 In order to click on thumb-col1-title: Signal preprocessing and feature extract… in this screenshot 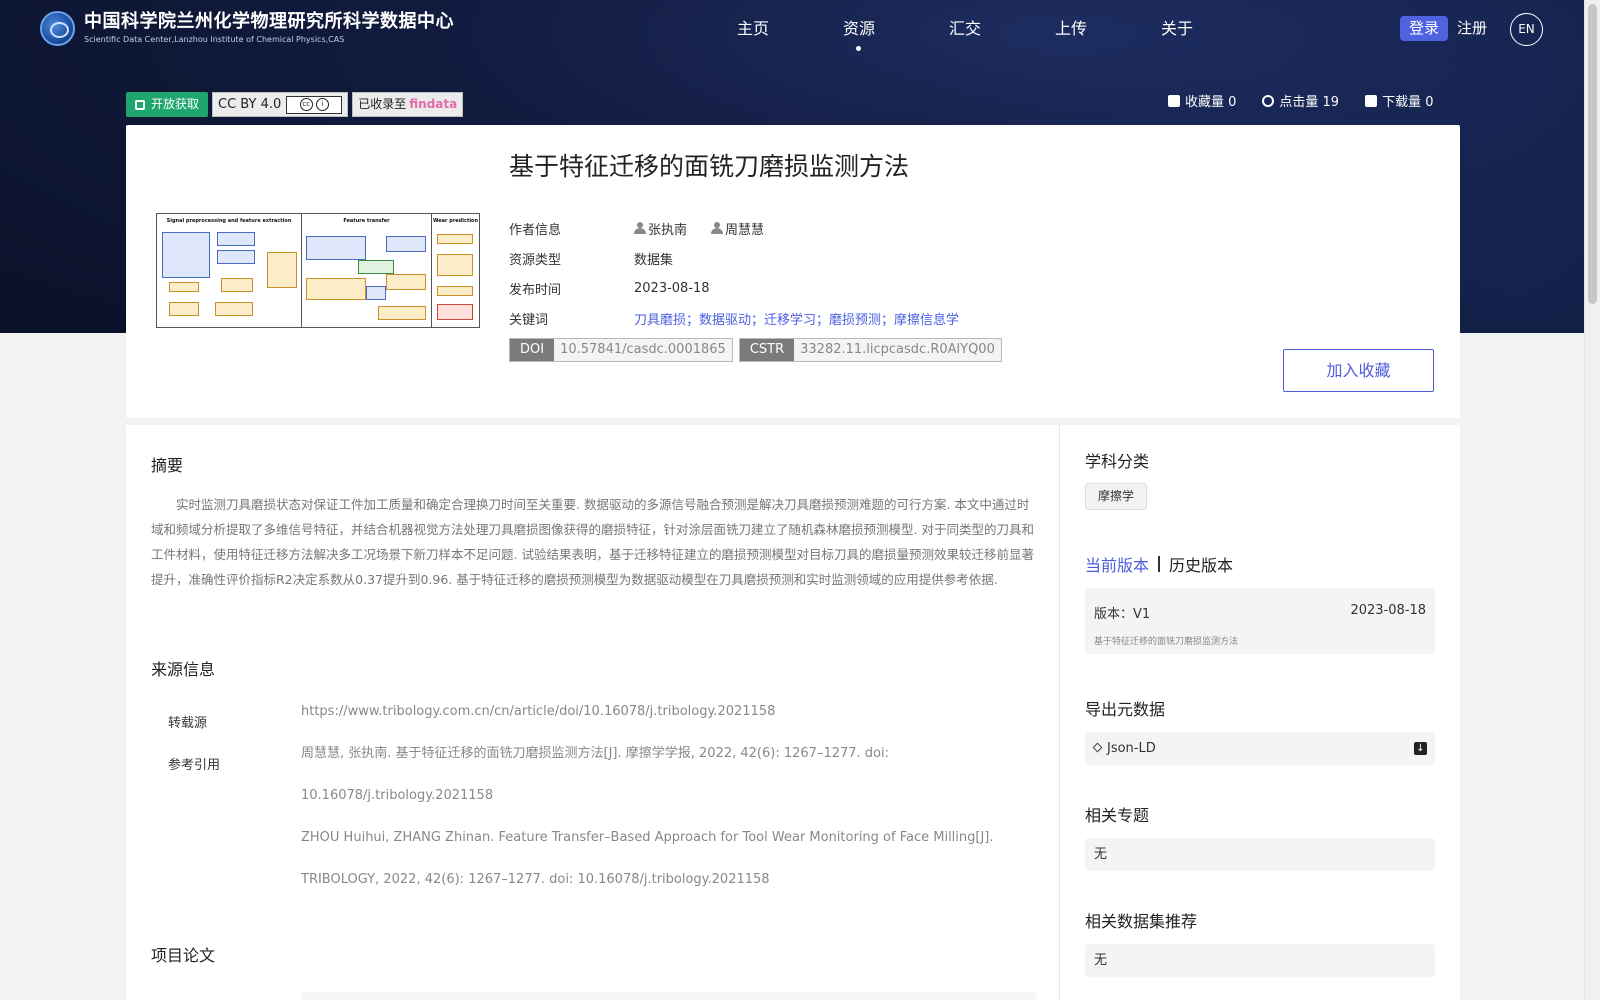, I will do `click(229, 221)`.